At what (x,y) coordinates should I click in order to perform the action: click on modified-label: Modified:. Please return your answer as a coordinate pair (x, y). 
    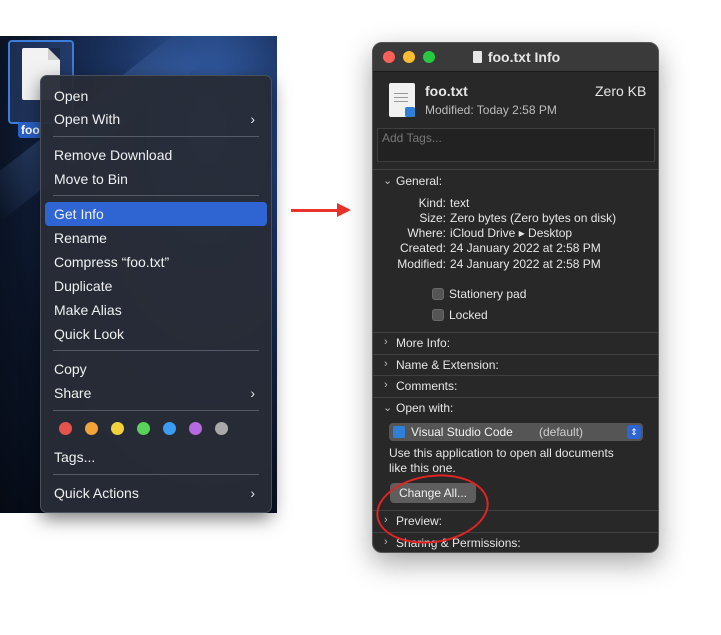
    Looking at the image, I should click on (421, 264).